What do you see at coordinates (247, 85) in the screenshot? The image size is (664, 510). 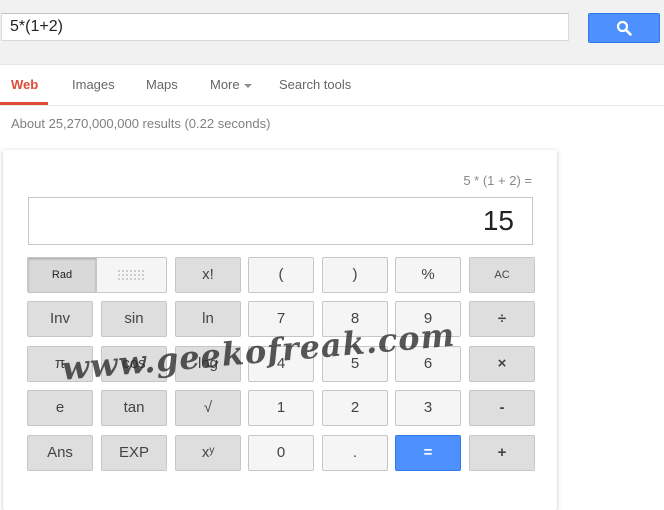 I see `chevron-down-icon` at bounding box center [247, 85].